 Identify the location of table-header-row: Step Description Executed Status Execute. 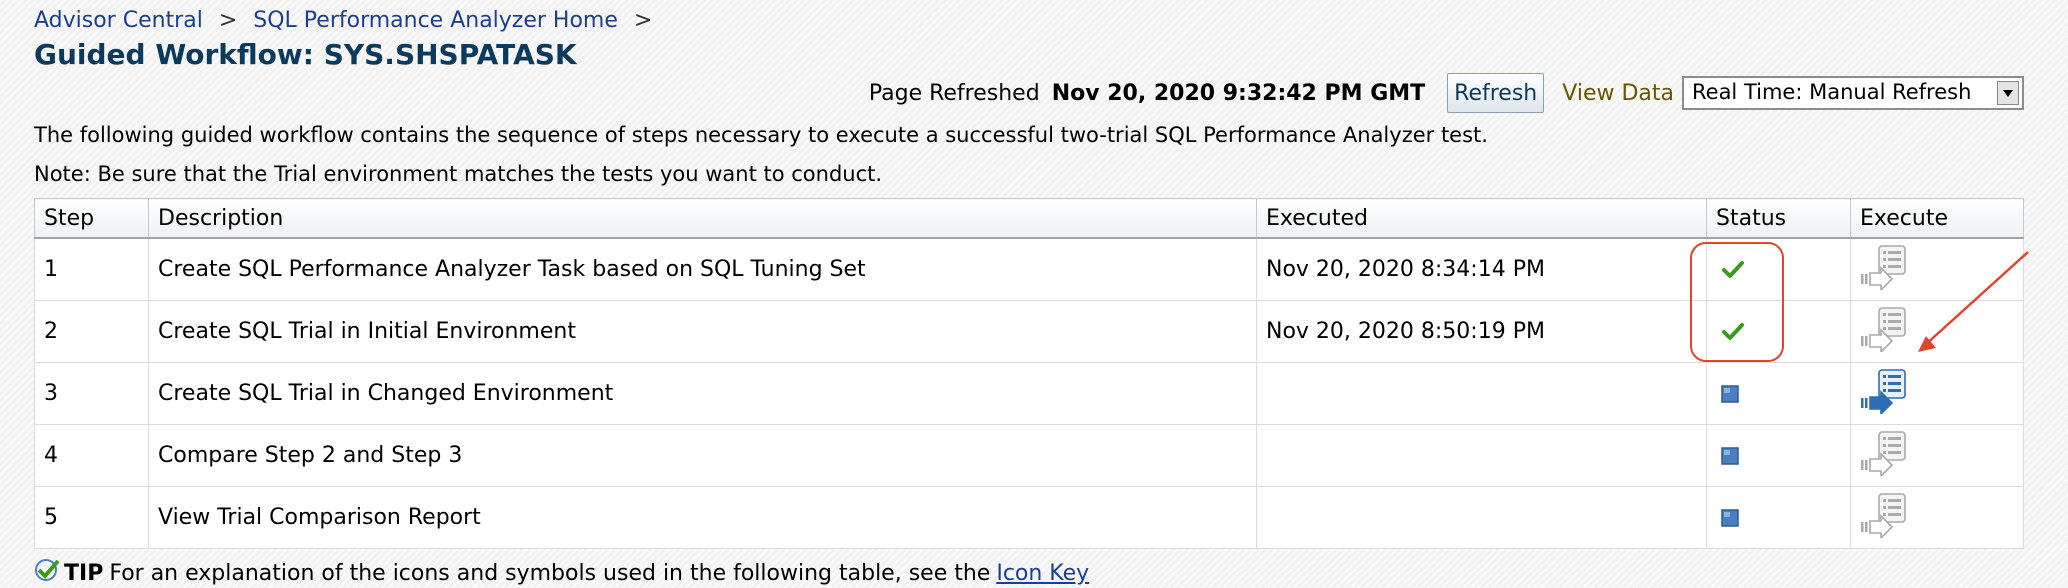
(1029, 218).